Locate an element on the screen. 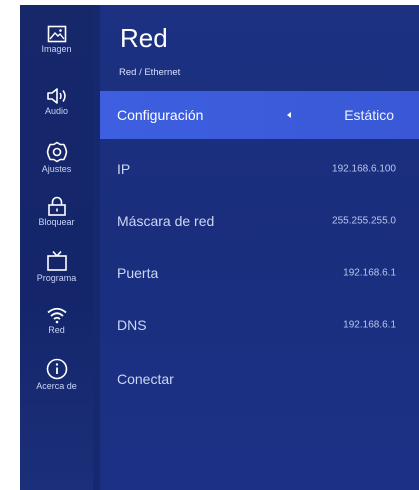  sidebar-item-programa: Programa is located at coordinates (56, 266).